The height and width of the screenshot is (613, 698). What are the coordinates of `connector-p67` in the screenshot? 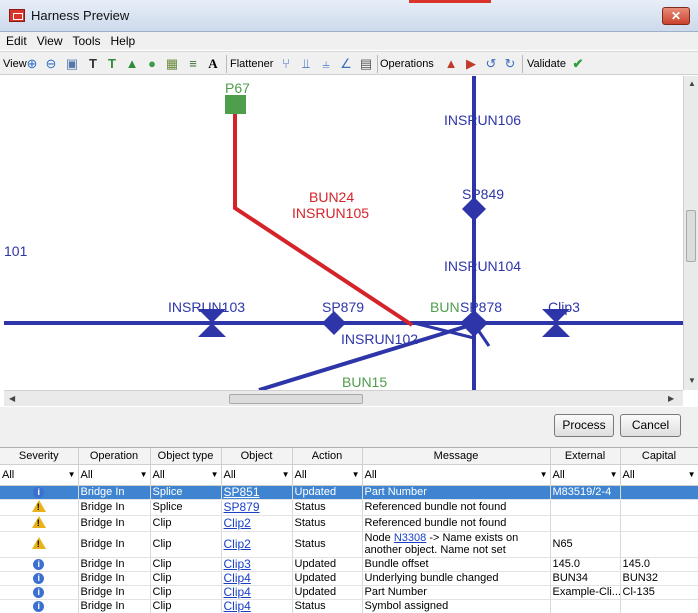 It's located at (235, 104).